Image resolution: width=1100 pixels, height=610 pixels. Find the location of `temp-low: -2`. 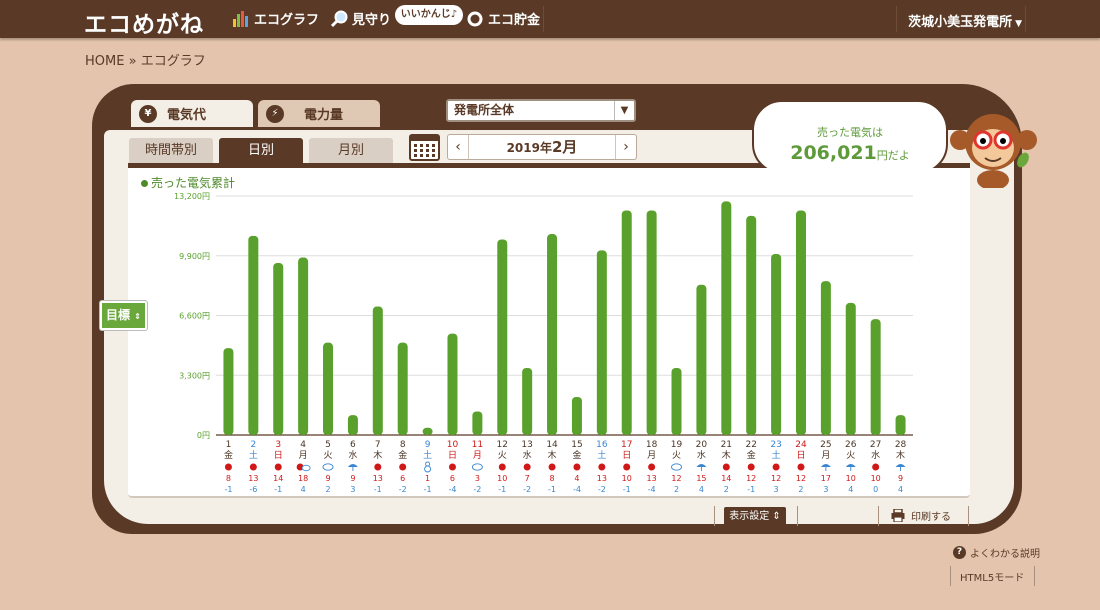

temp-low: -2 is located at coordinates (527, 489).